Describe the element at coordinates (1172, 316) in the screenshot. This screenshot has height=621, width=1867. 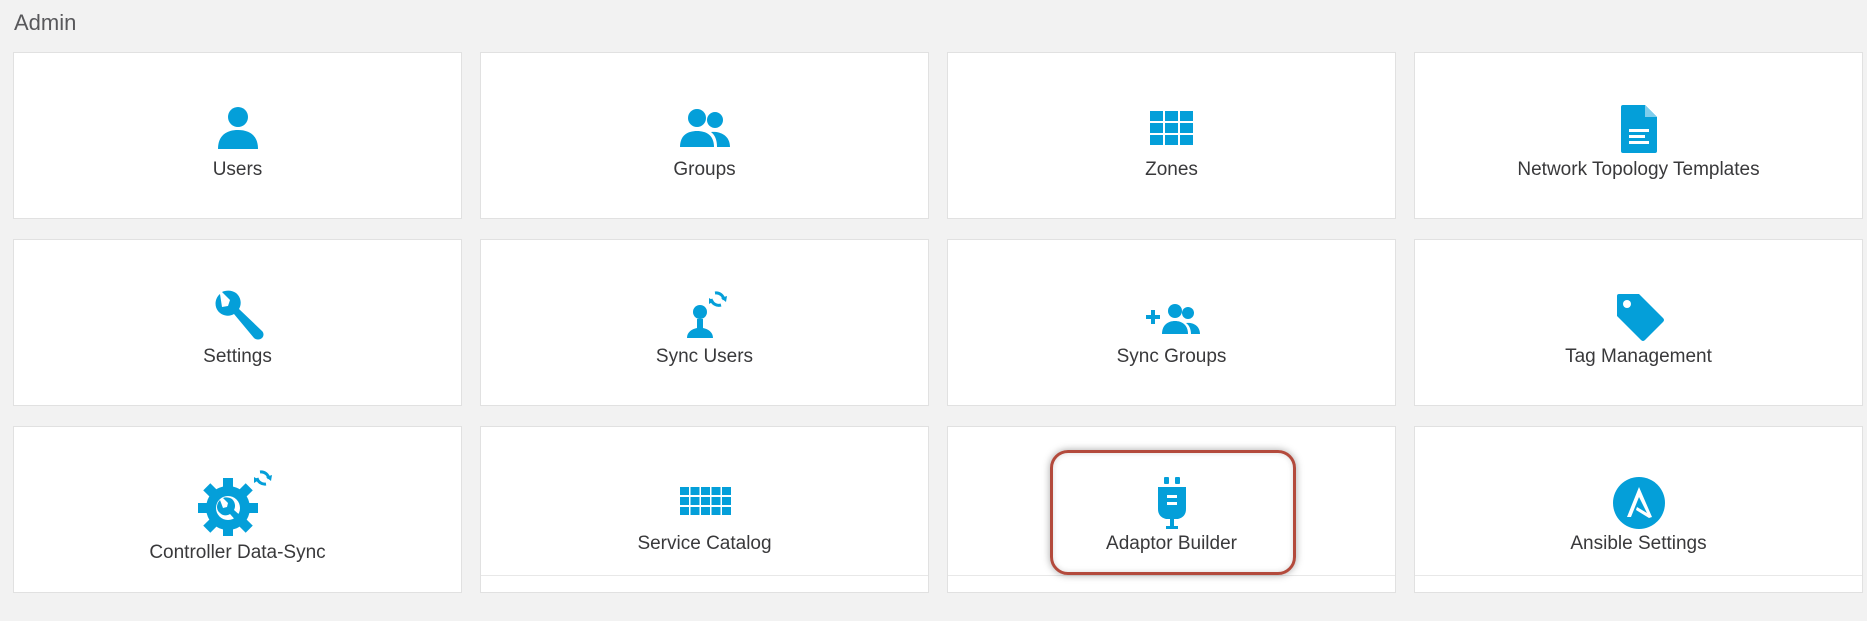
I see `add-group-icon` at that location.